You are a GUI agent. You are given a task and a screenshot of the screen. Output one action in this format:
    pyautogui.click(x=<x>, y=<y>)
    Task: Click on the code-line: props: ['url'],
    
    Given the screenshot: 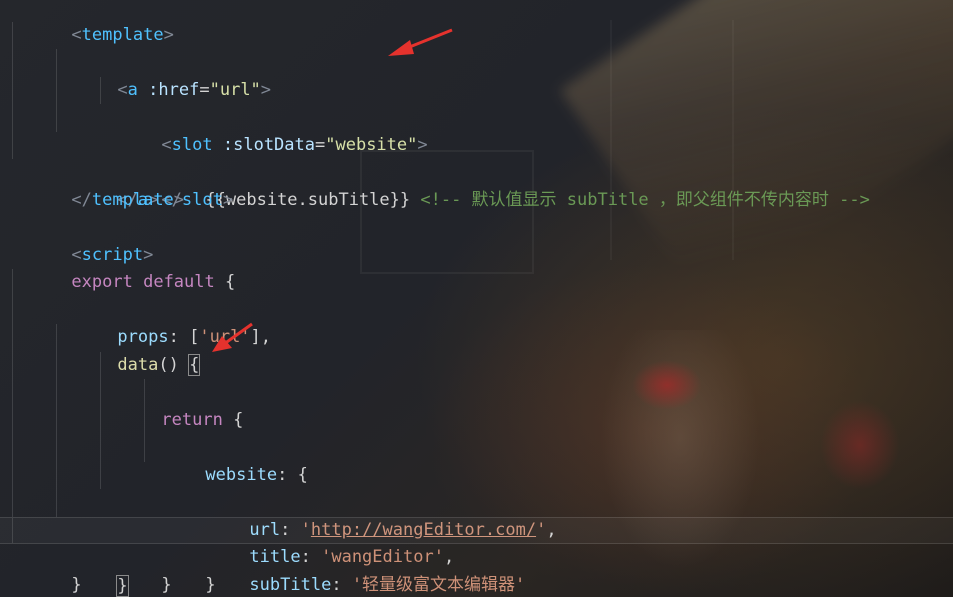 What is the action you would take?
    pyautogui.click(x=476, y=308)
    